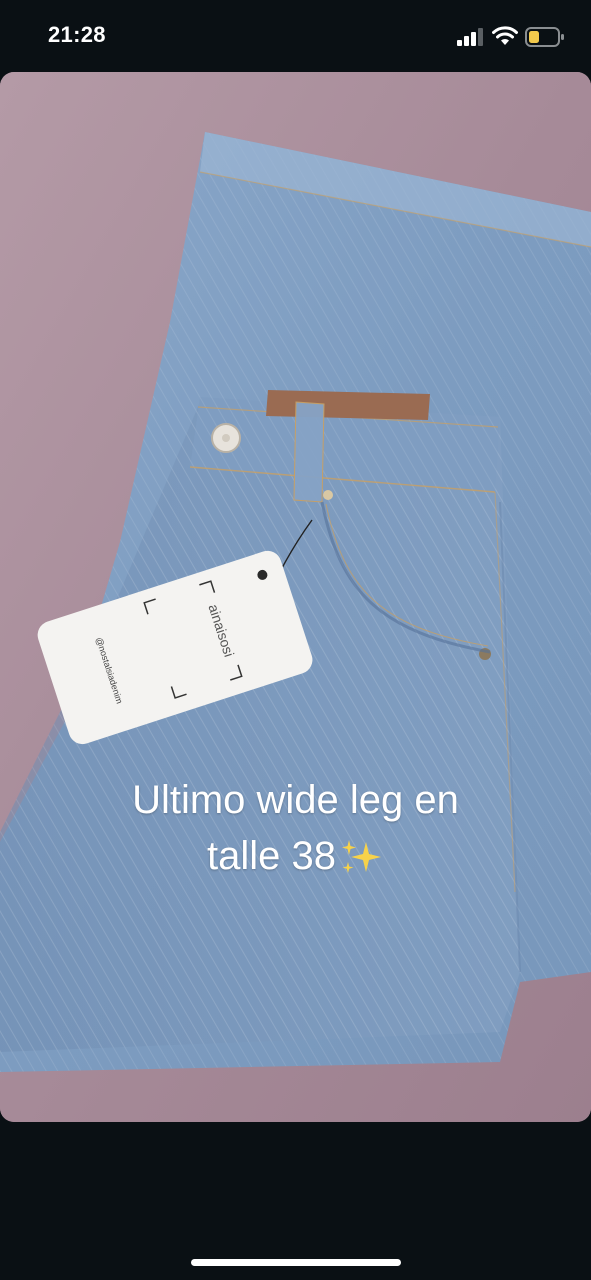  Describe the element at coordinates (361, 857) in the screenshot. I see `sparkles-icon` at that location.